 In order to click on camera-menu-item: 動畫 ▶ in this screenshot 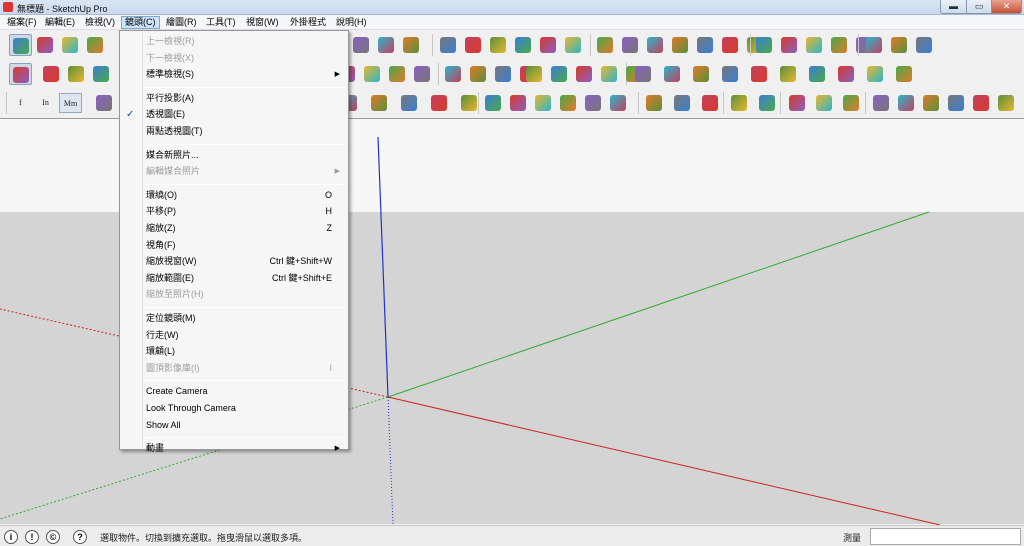, I will do `click(234, 448)`.